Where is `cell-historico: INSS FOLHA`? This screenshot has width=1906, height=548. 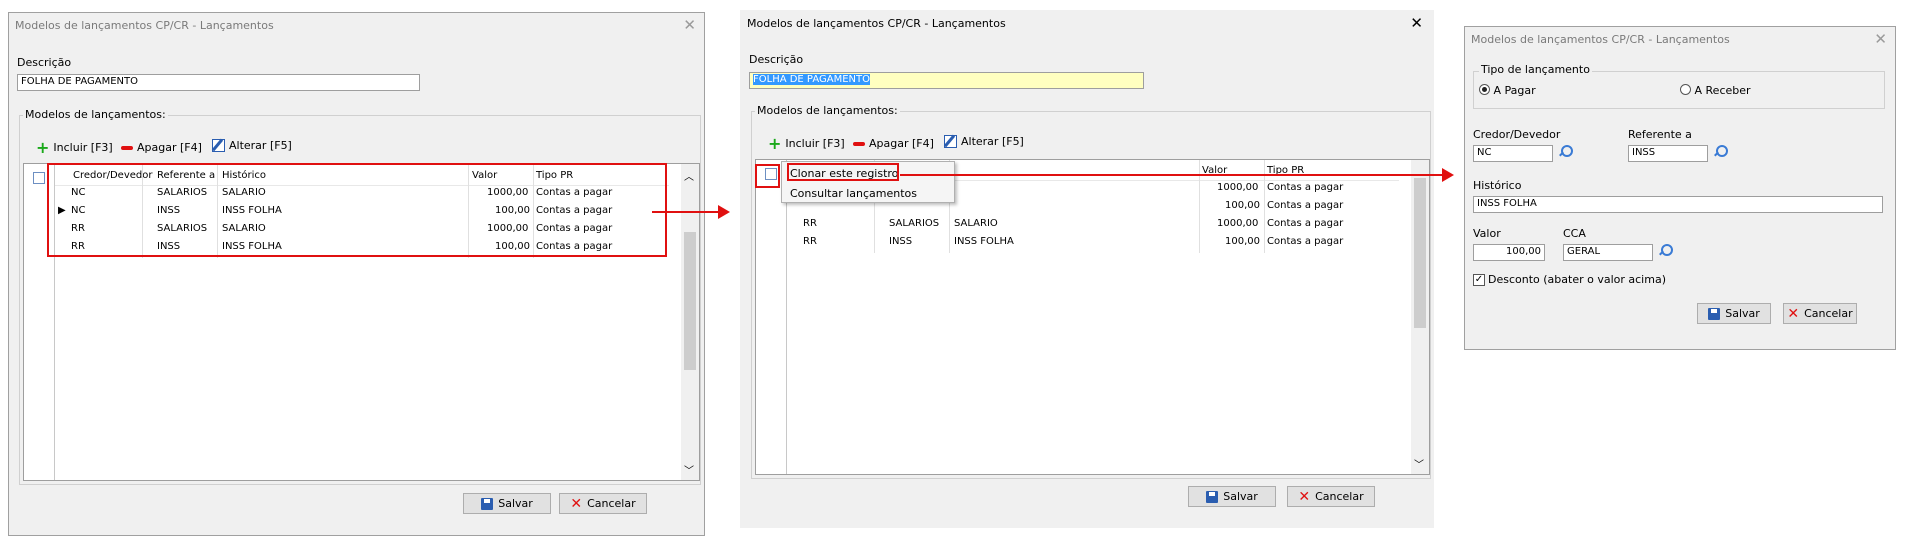 cell-historico: INSS FOLHA is located at coordinates (984, 241).